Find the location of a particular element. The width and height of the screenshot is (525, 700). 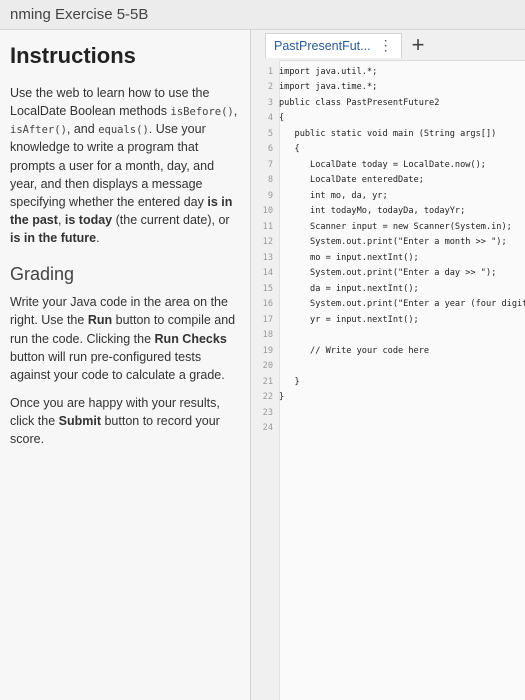

code-text: Scanner input = new Scanner(System.in); is located at coordinates (395, 227).